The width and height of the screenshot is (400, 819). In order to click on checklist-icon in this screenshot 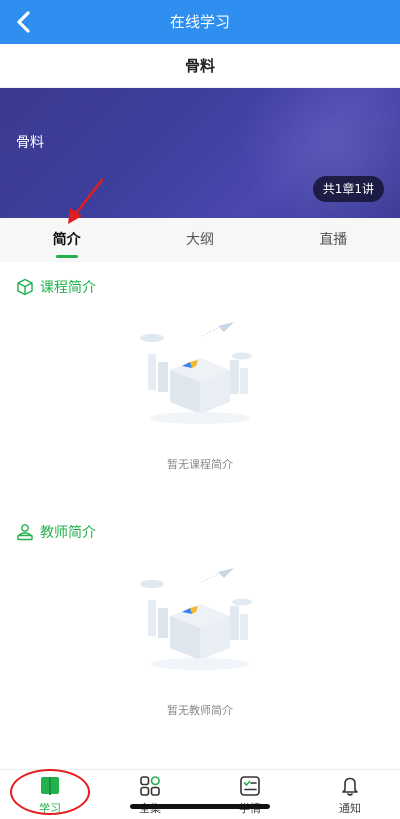, I will do `click(250, 786)`.